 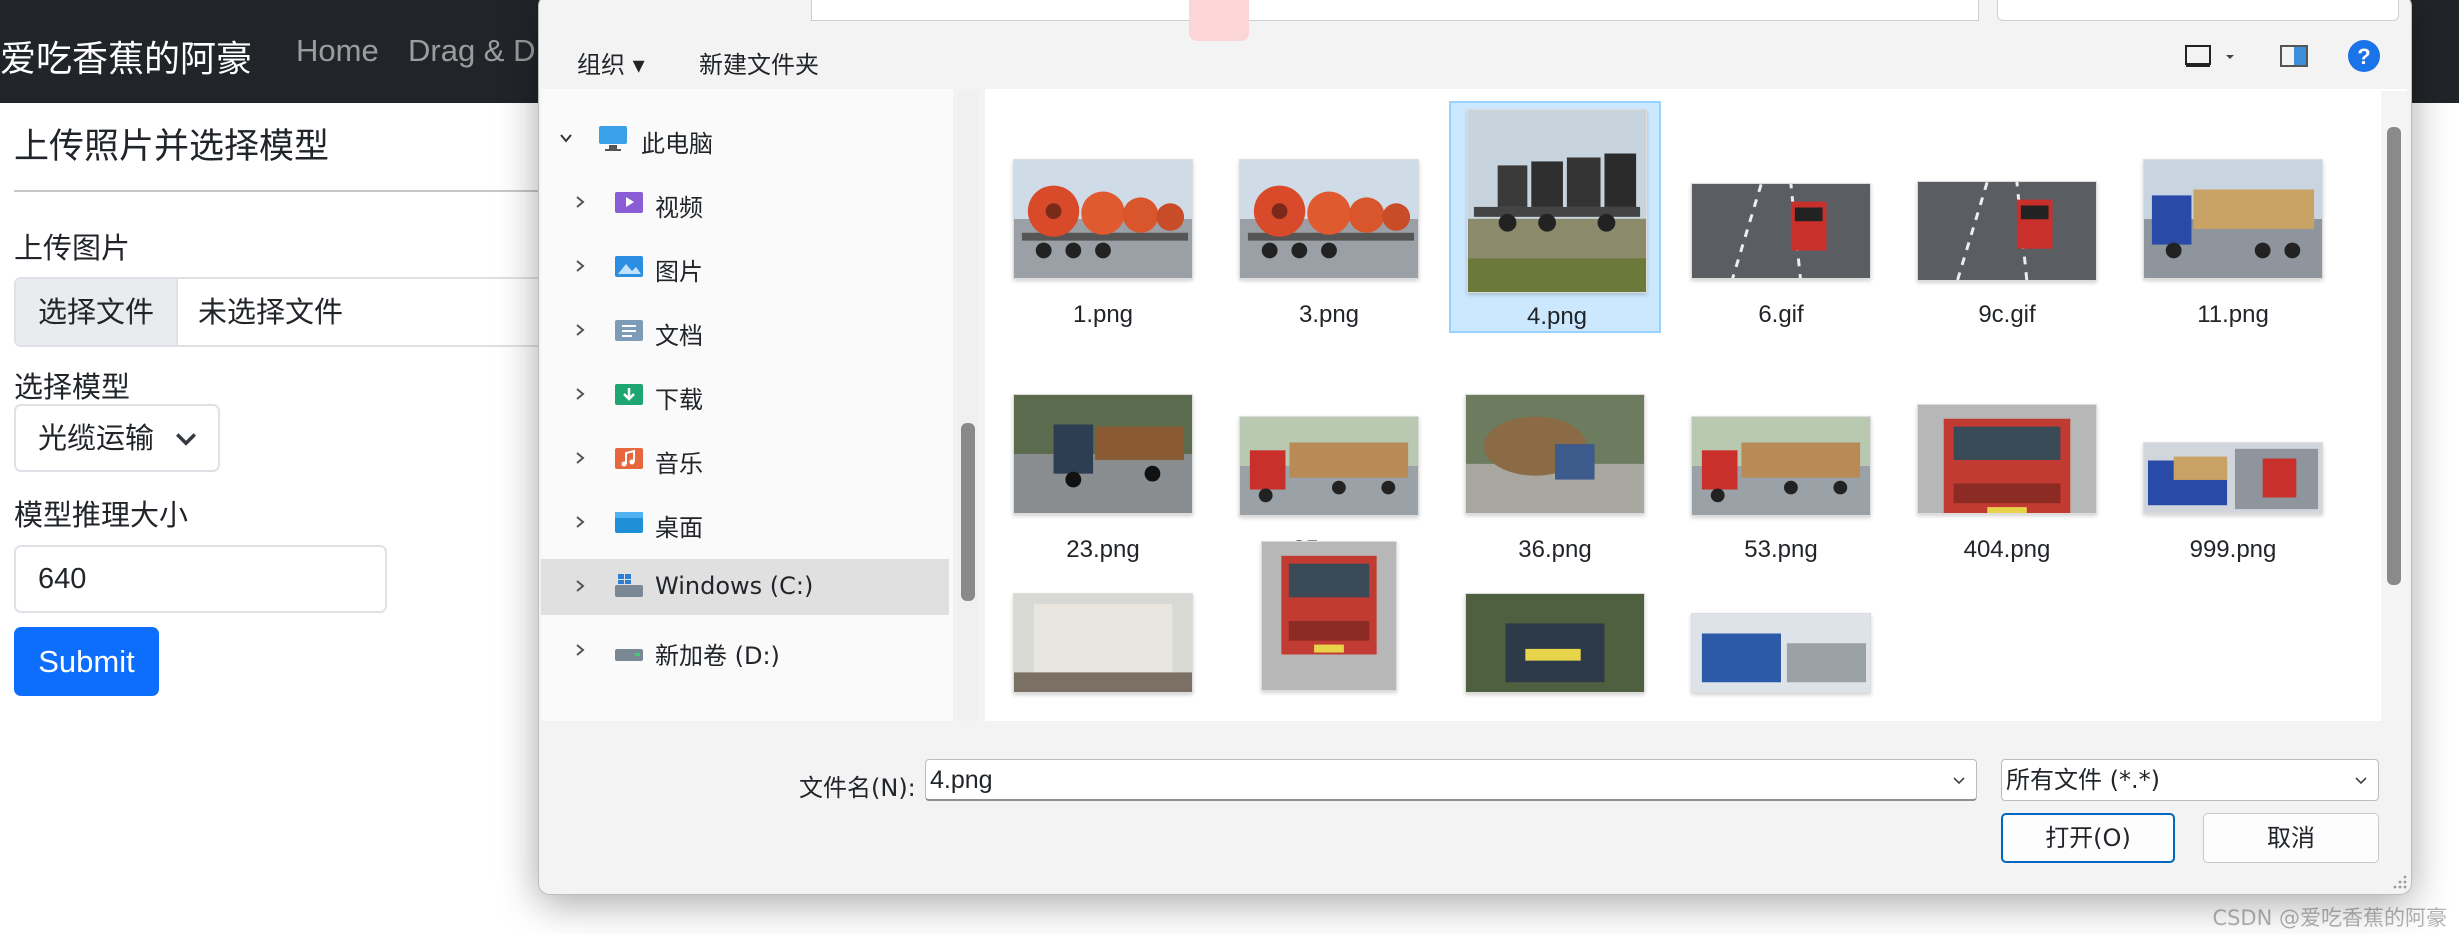 I want to click on tree-item-music: 音乐, so click(x=745, y=459).